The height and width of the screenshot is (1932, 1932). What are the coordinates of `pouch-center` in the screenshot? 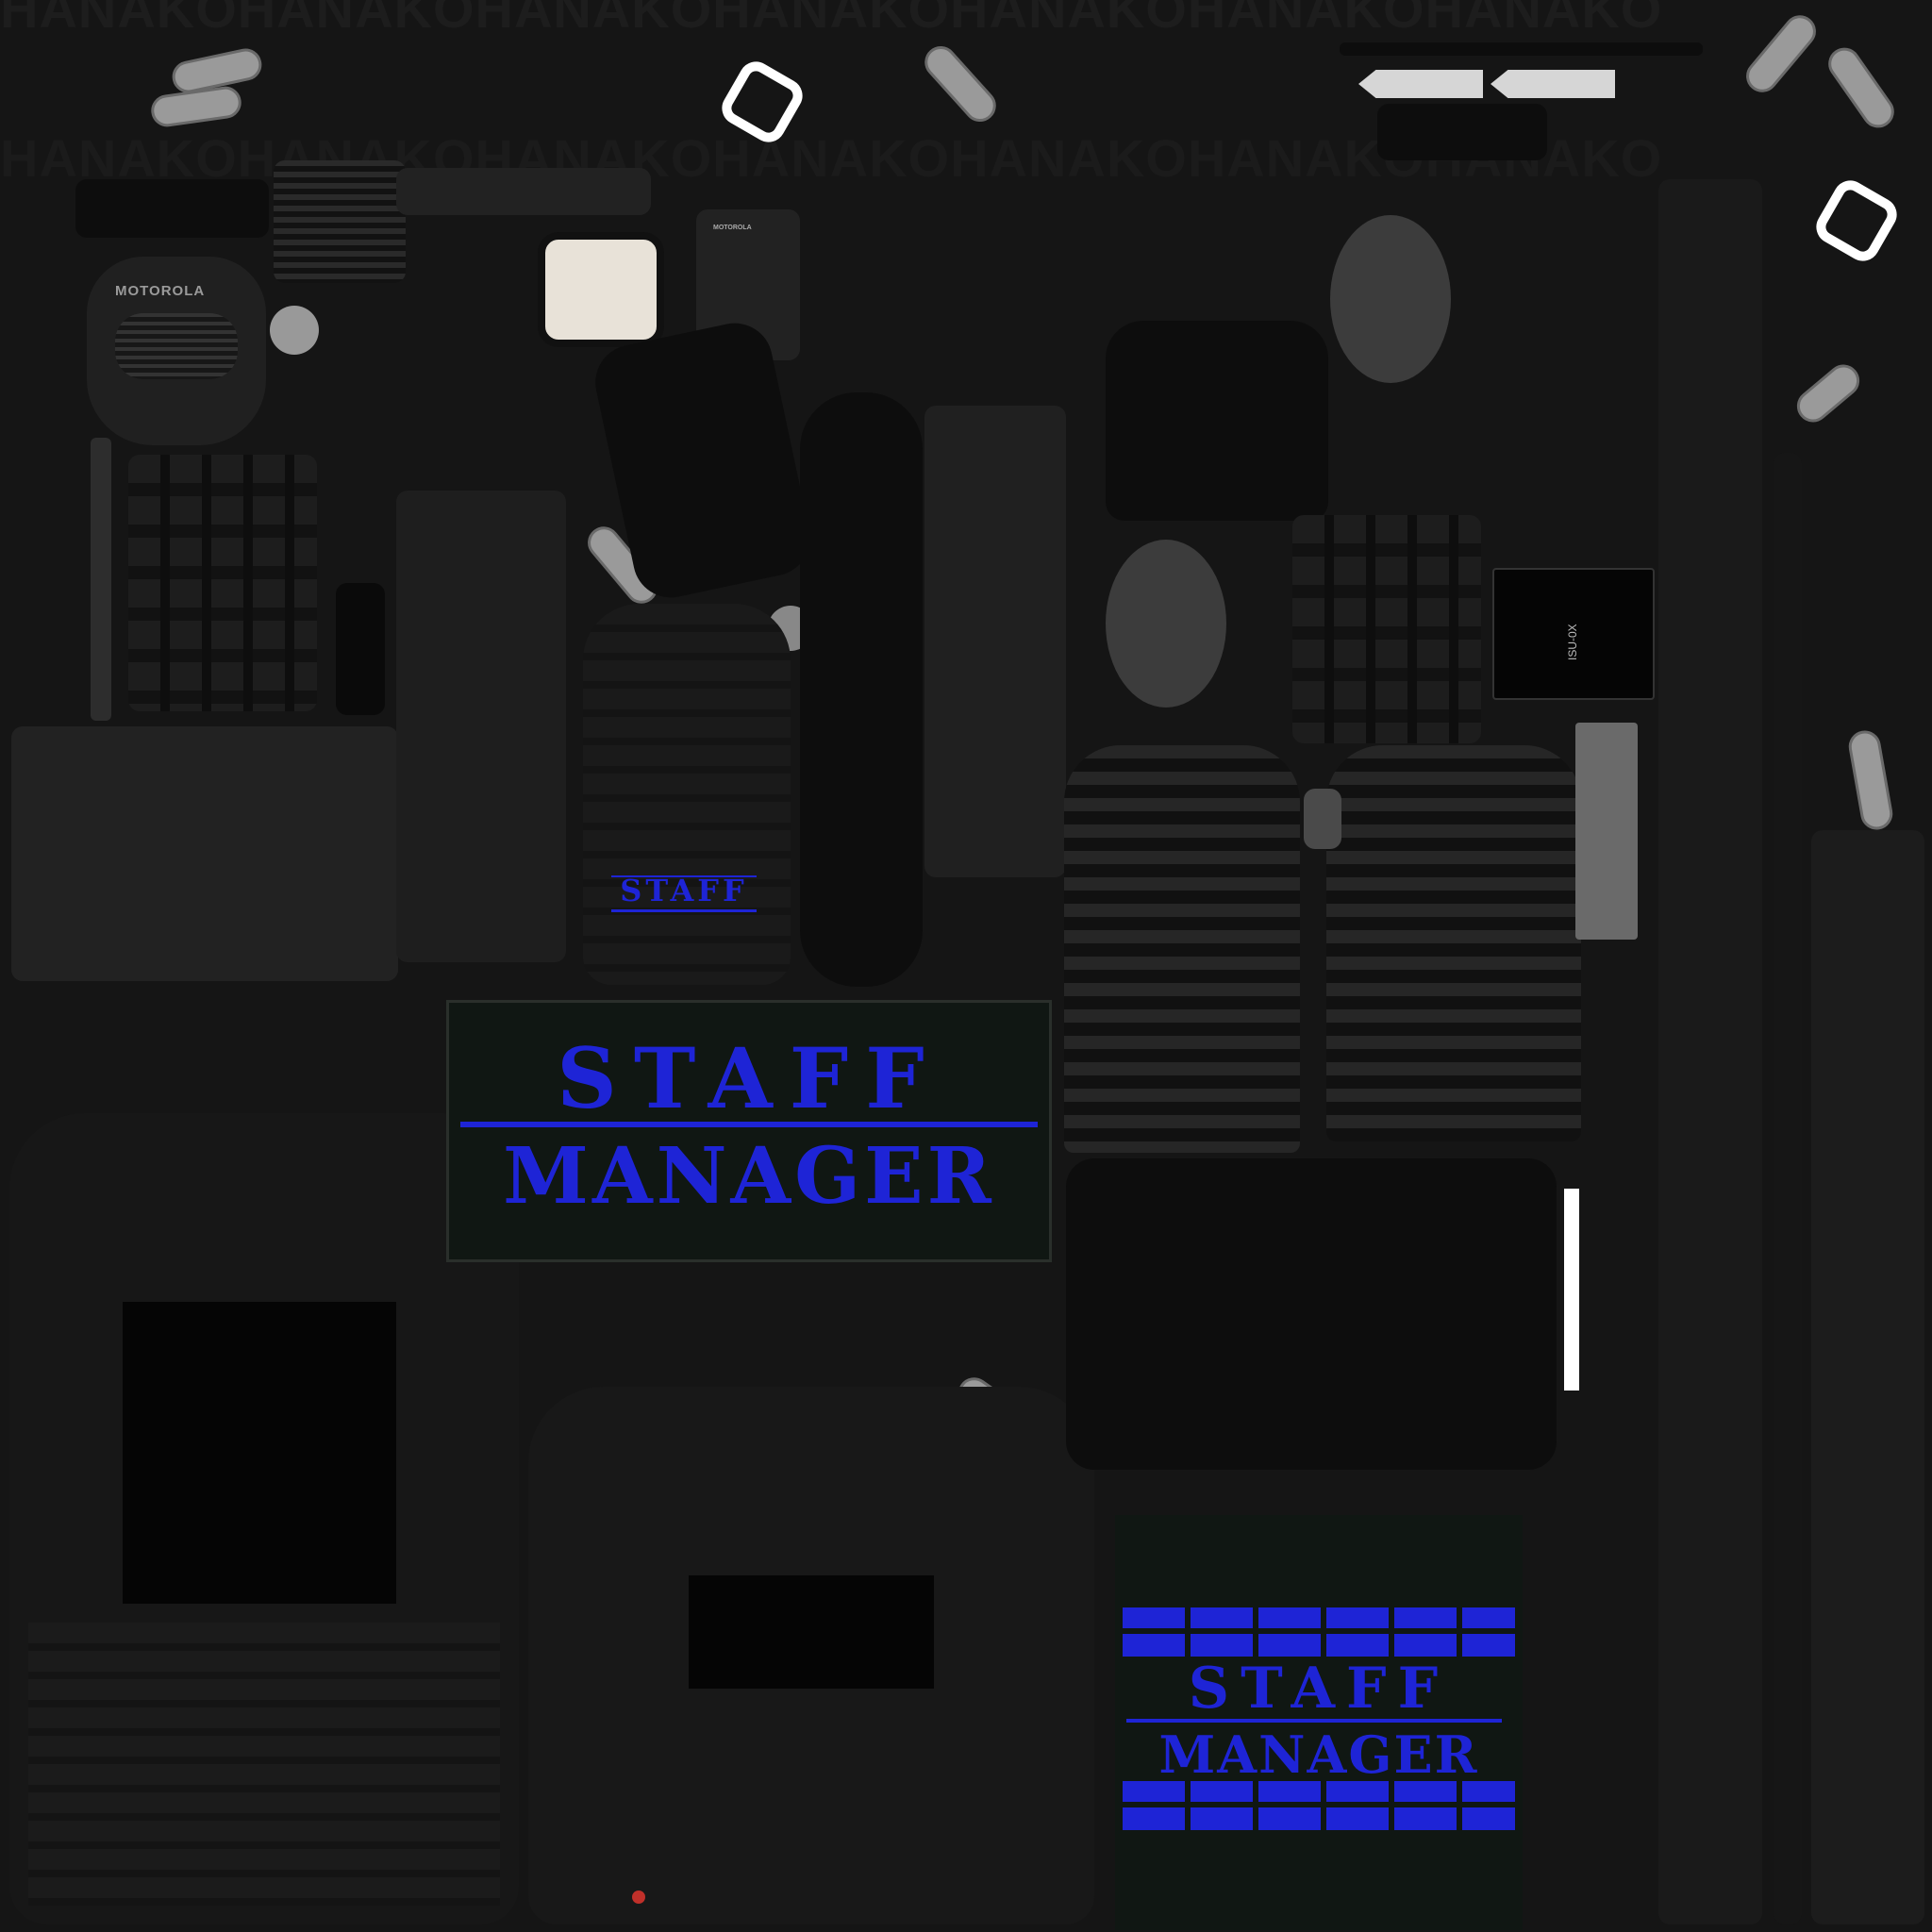 It's located at (687, 795).